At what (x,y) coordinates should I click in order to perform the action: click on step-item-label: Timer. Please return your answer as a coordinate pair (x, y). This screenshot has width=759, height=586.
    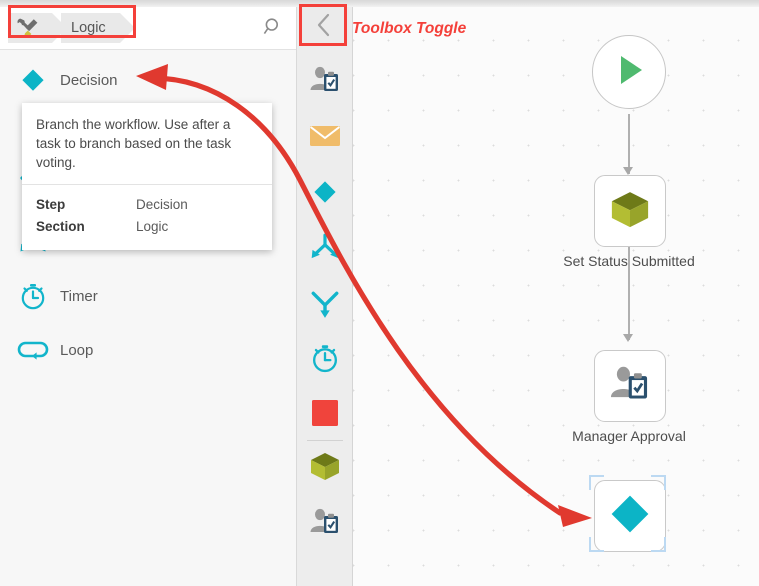
    Looking at the image, I should click on (79, 296).